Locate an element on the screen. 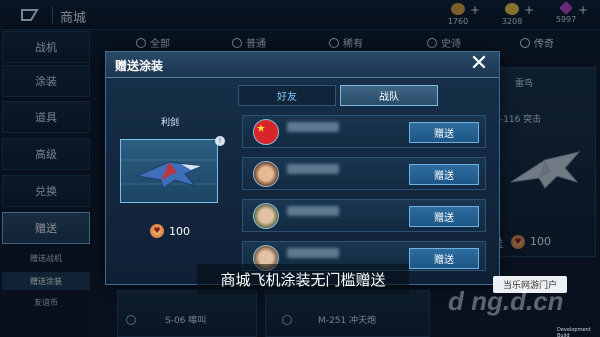 Image resolution: width=600 pixels, height=337 pixels. tab-friends: 好友 is located at coordinates (287, 95).